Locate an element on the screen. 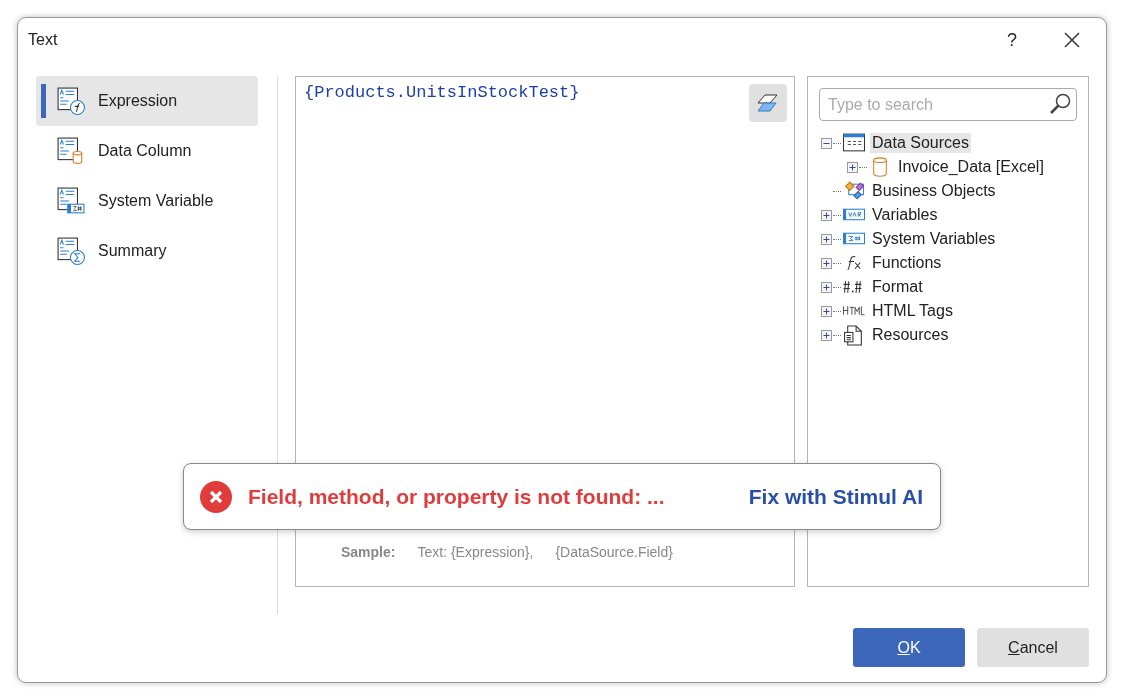  business-icon is located at coordinates (854, 191).